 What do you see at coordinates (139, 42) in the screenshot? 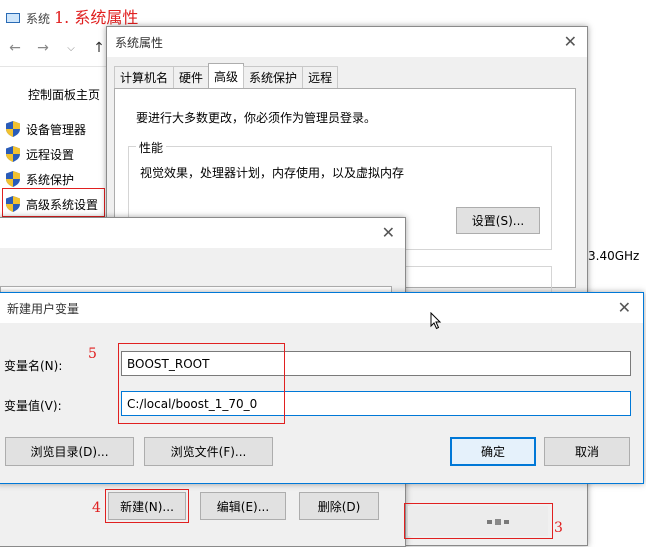
I see `system-properties-title: 系统属性` at bounding box center [139, 42].